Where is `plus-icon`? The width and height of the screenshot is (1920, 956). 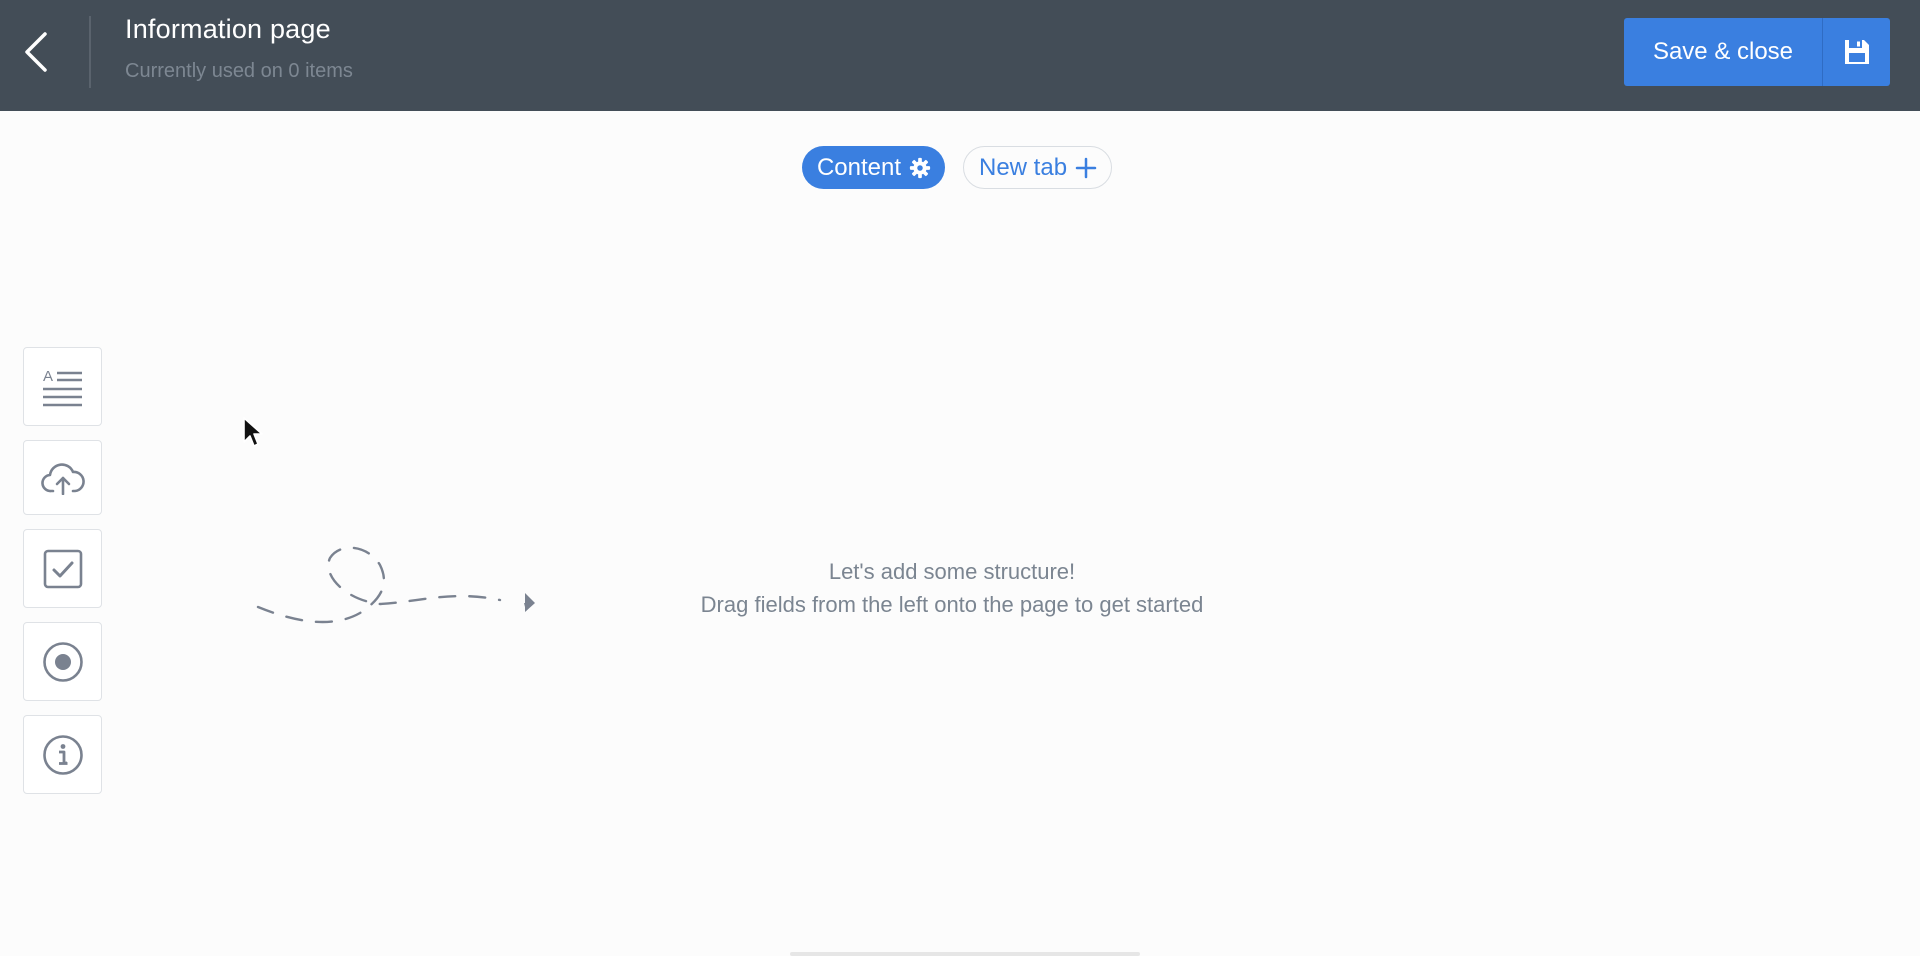
plus-icon is located at coordinates (1086, 168).